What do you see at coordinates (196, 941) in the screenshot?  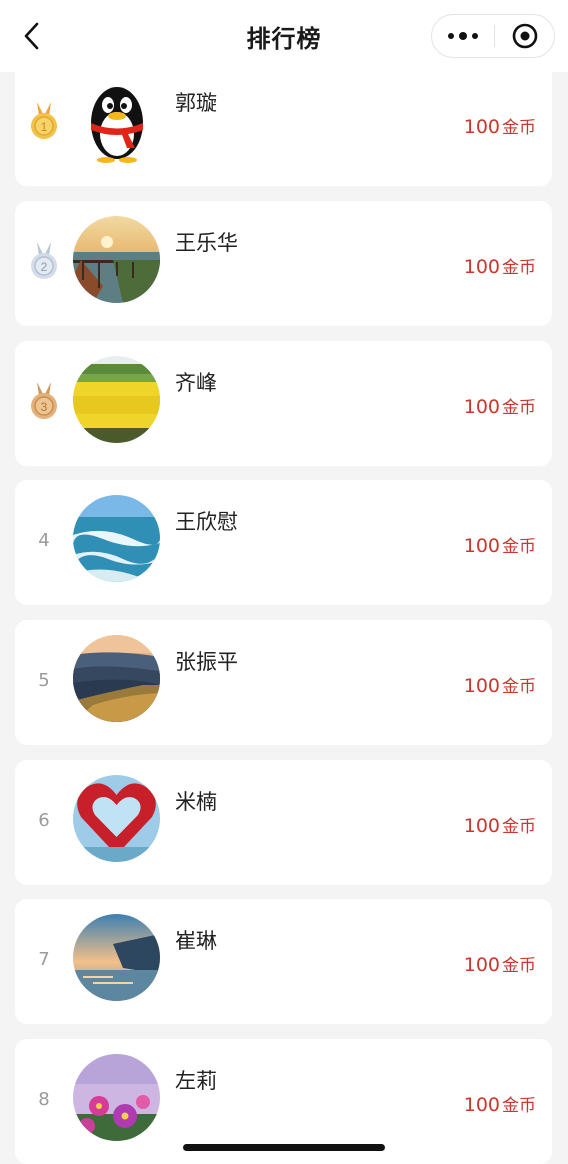 I see `user-name: 崔琳` at bounding box center [196, 941].